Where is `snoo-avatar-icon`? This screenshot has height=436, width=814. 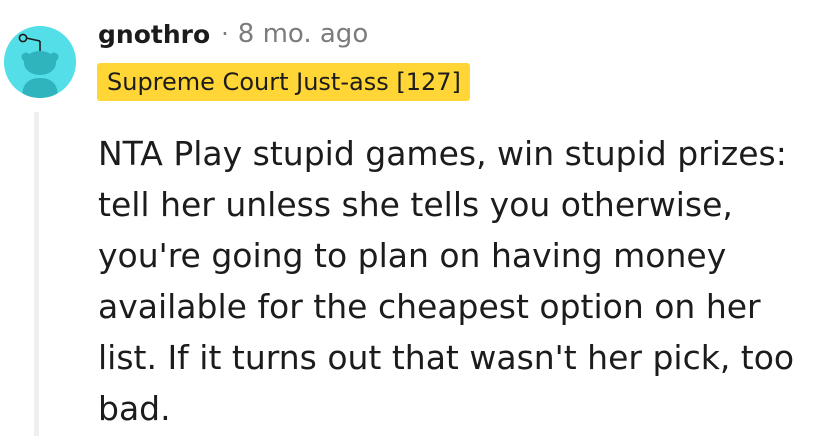 snoo-avatar-icon is located at coordinates (40, 62).